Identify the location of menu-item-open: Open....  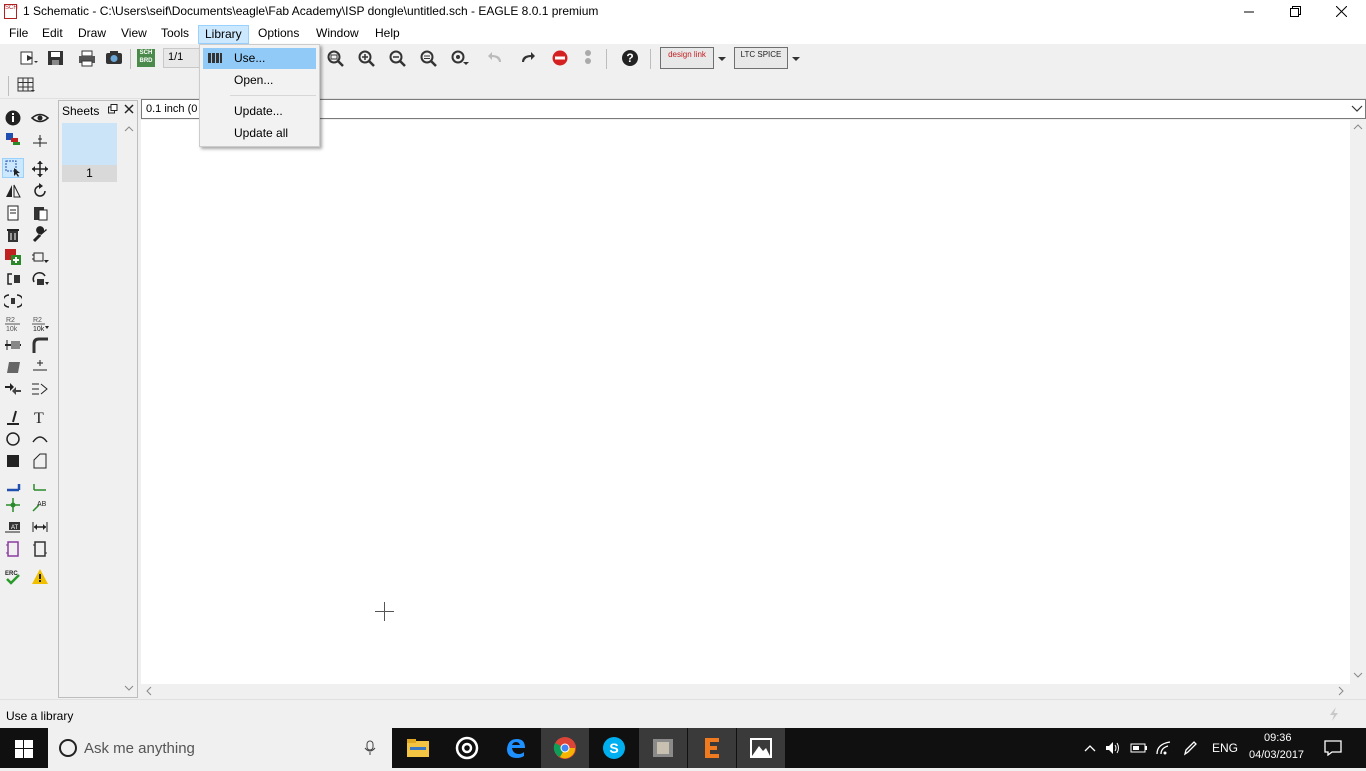
(259, 80).